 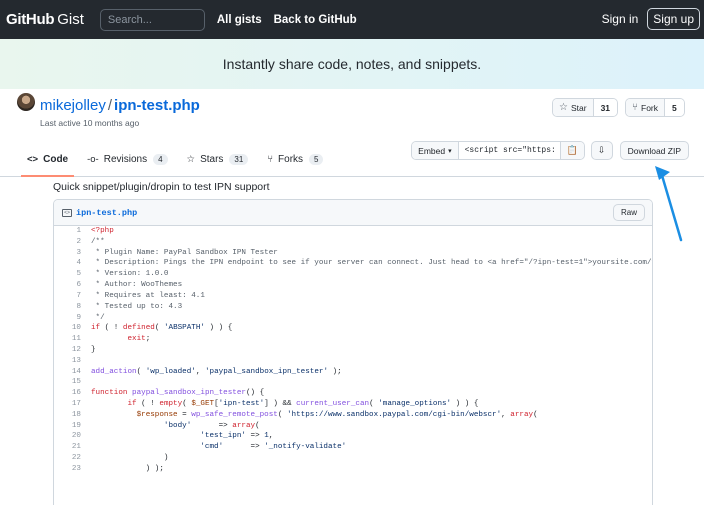 What do you see at coordinates (67, 361) in the screenshot?
I see `line-number: 13` at bounding box center [67, 361].